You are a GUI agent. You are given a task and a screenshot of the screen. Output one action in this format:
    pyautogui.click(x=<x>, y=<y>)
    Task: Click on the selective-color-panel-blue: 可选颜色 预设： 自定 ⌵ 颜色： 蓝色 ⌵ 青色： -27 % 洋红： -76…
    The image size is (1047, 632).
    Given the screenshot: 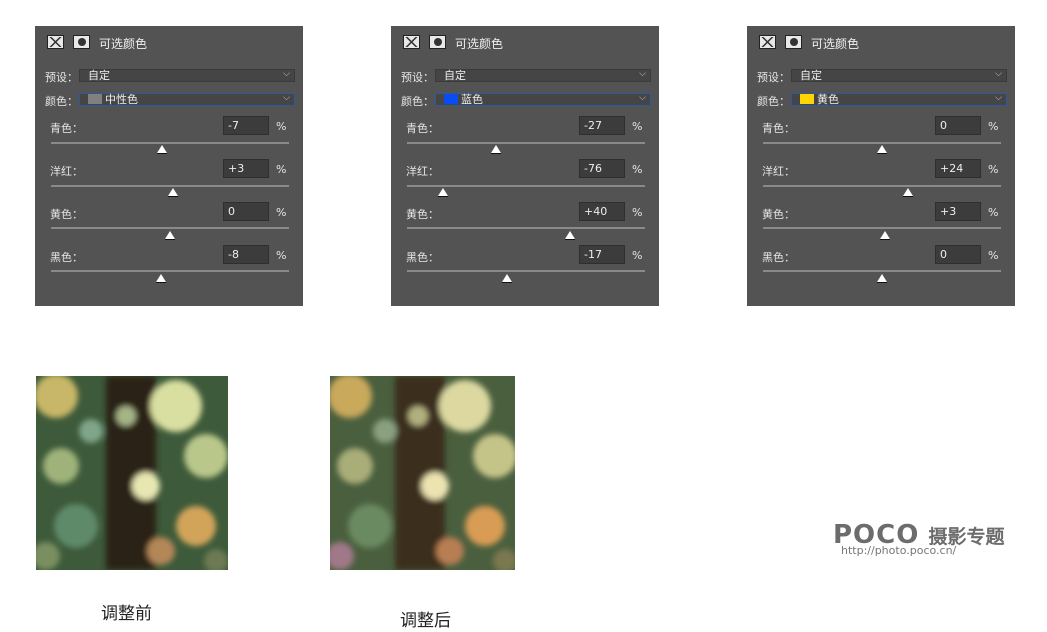 What is the action you would take?
    pyautogui.click(x=525, y=166)
    